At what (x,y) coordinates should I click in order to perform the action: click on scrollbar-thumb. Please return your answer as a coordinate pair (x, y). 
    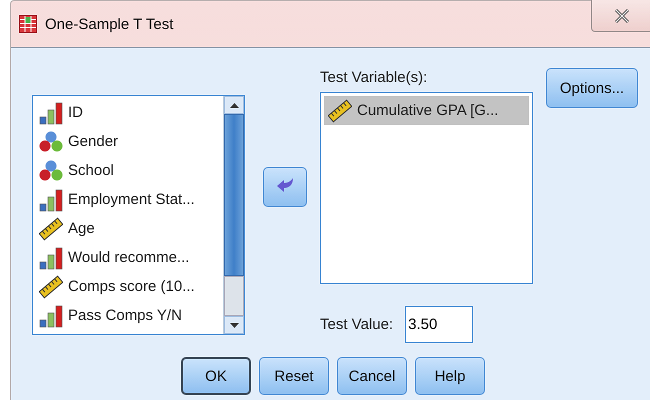
    Looking at the image, I should click on (234, 195).